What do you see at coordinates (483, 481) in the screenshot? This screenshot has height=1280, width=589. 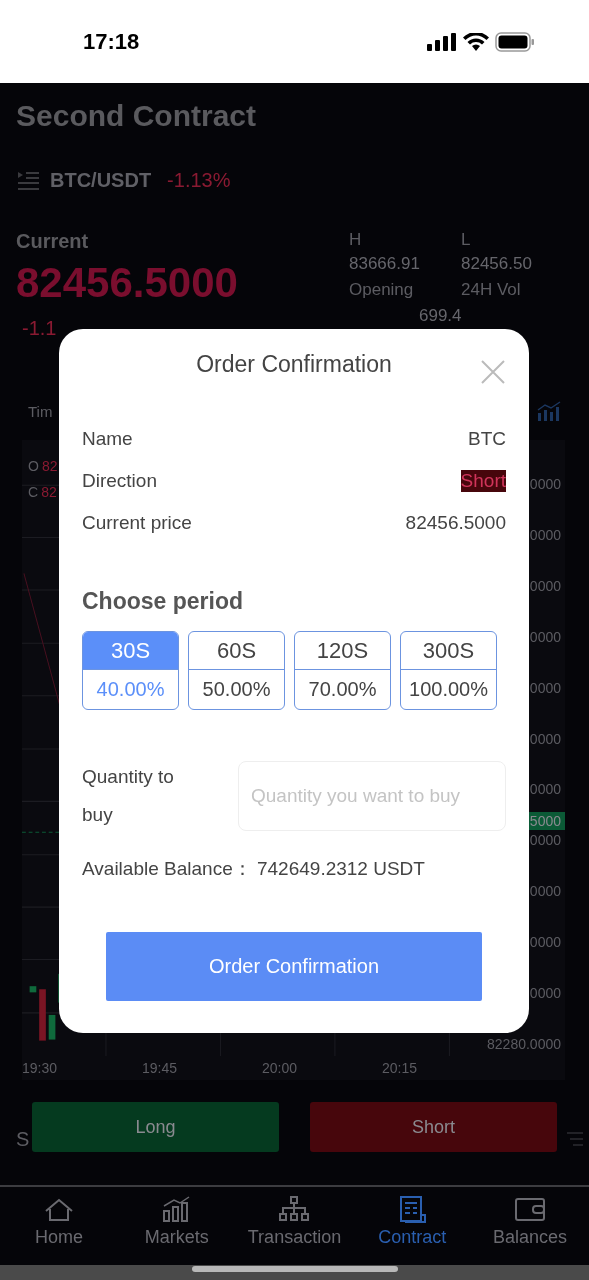 I see `row-value: Short` at bounding box center [483, 481].